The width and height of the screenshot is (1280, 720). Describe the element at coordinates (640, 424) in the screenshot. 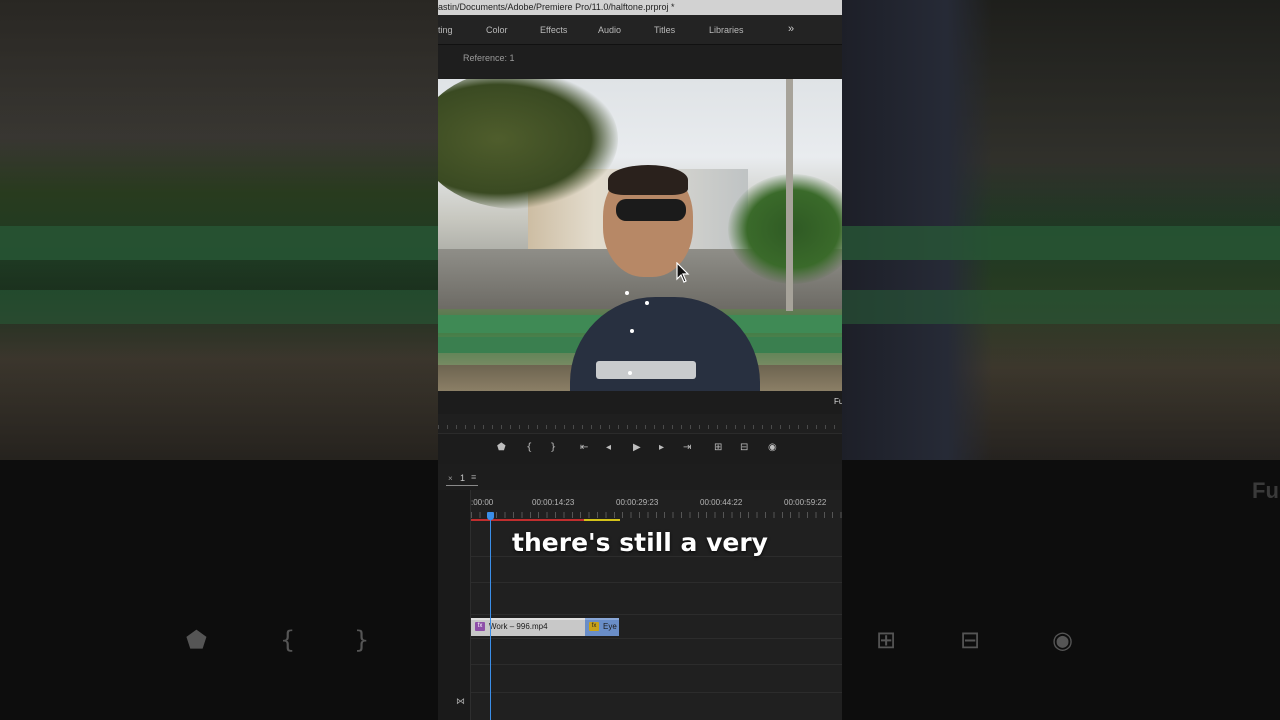

I see `monitor-scrubber` at that location.